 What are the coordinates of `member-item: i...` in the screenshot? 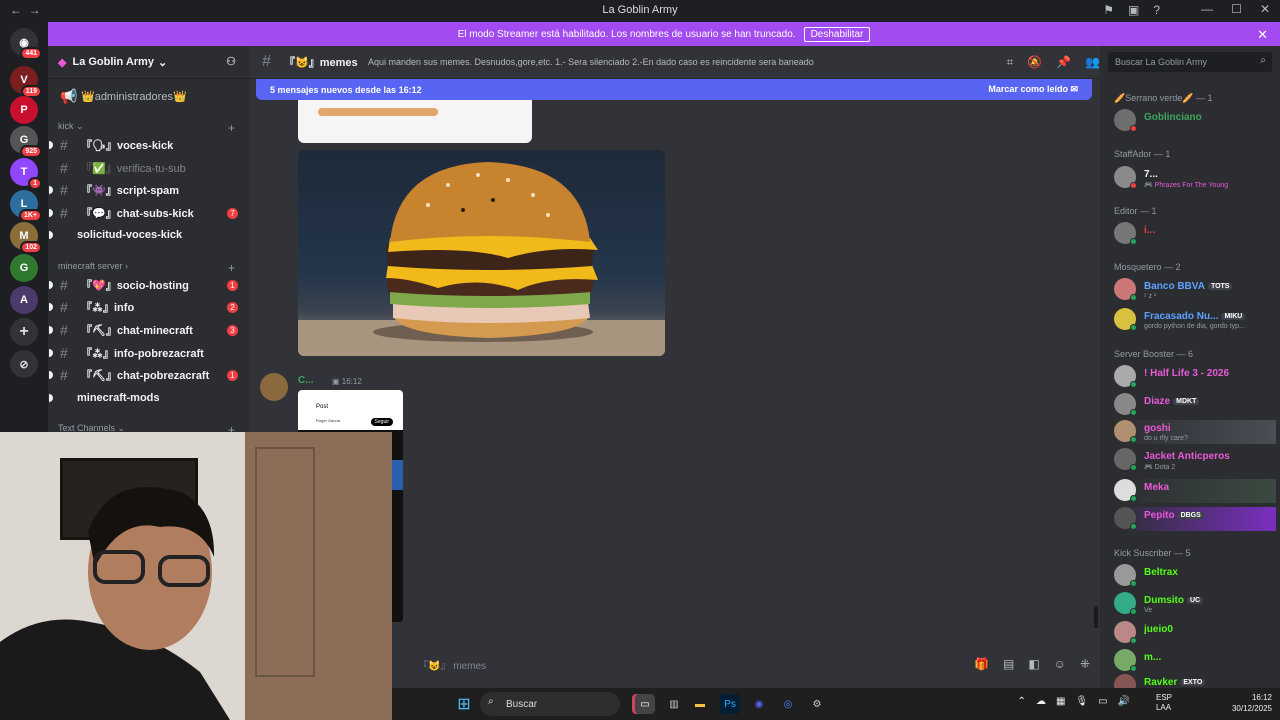 It's located at (1195, 234).